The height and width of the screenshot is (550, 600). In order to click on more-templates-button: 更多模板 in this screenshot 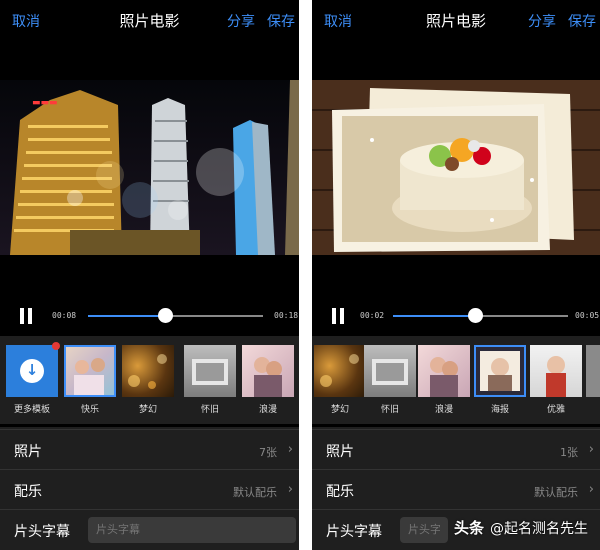, I will do `click(32, 380)`.